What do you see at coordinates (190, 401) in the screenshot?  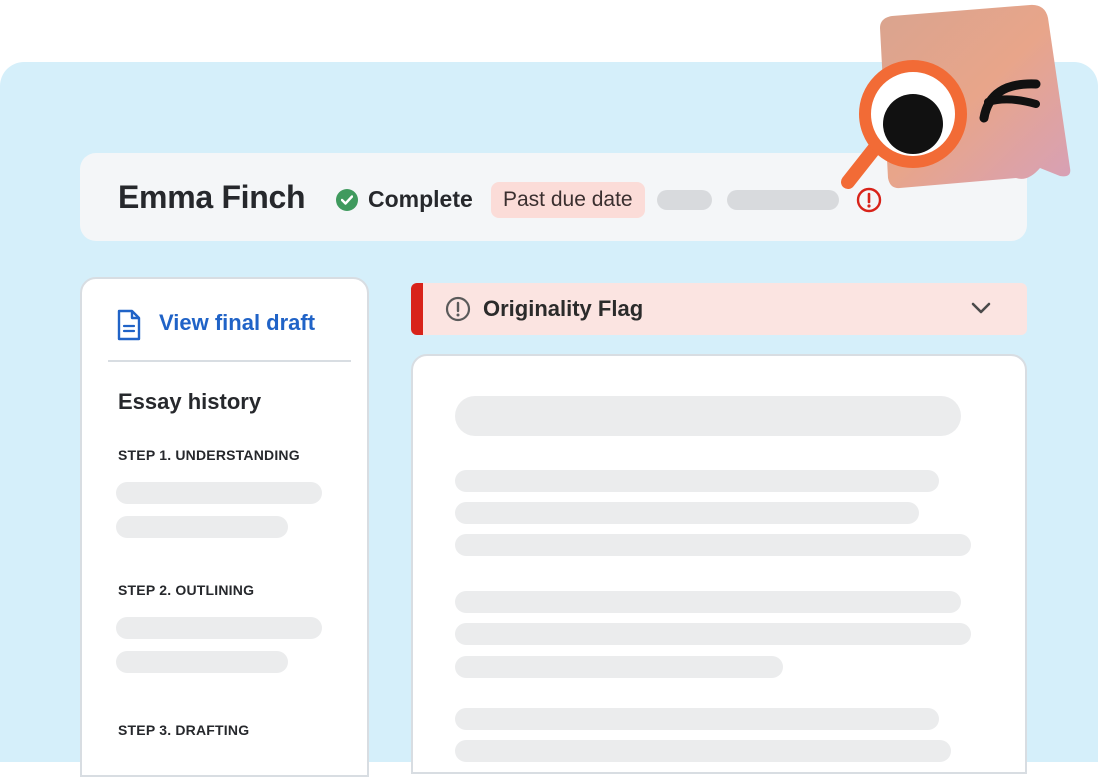 I see `essay-history-title: Essay history` at bounding box center [190, 401].